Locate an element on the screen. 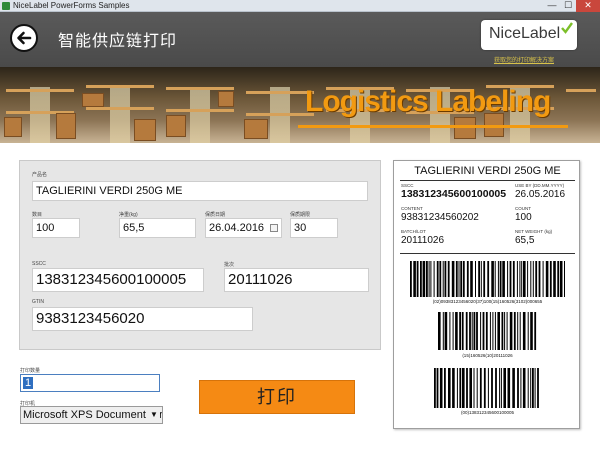  barcode-sscc is located at coordinates (486, 388).